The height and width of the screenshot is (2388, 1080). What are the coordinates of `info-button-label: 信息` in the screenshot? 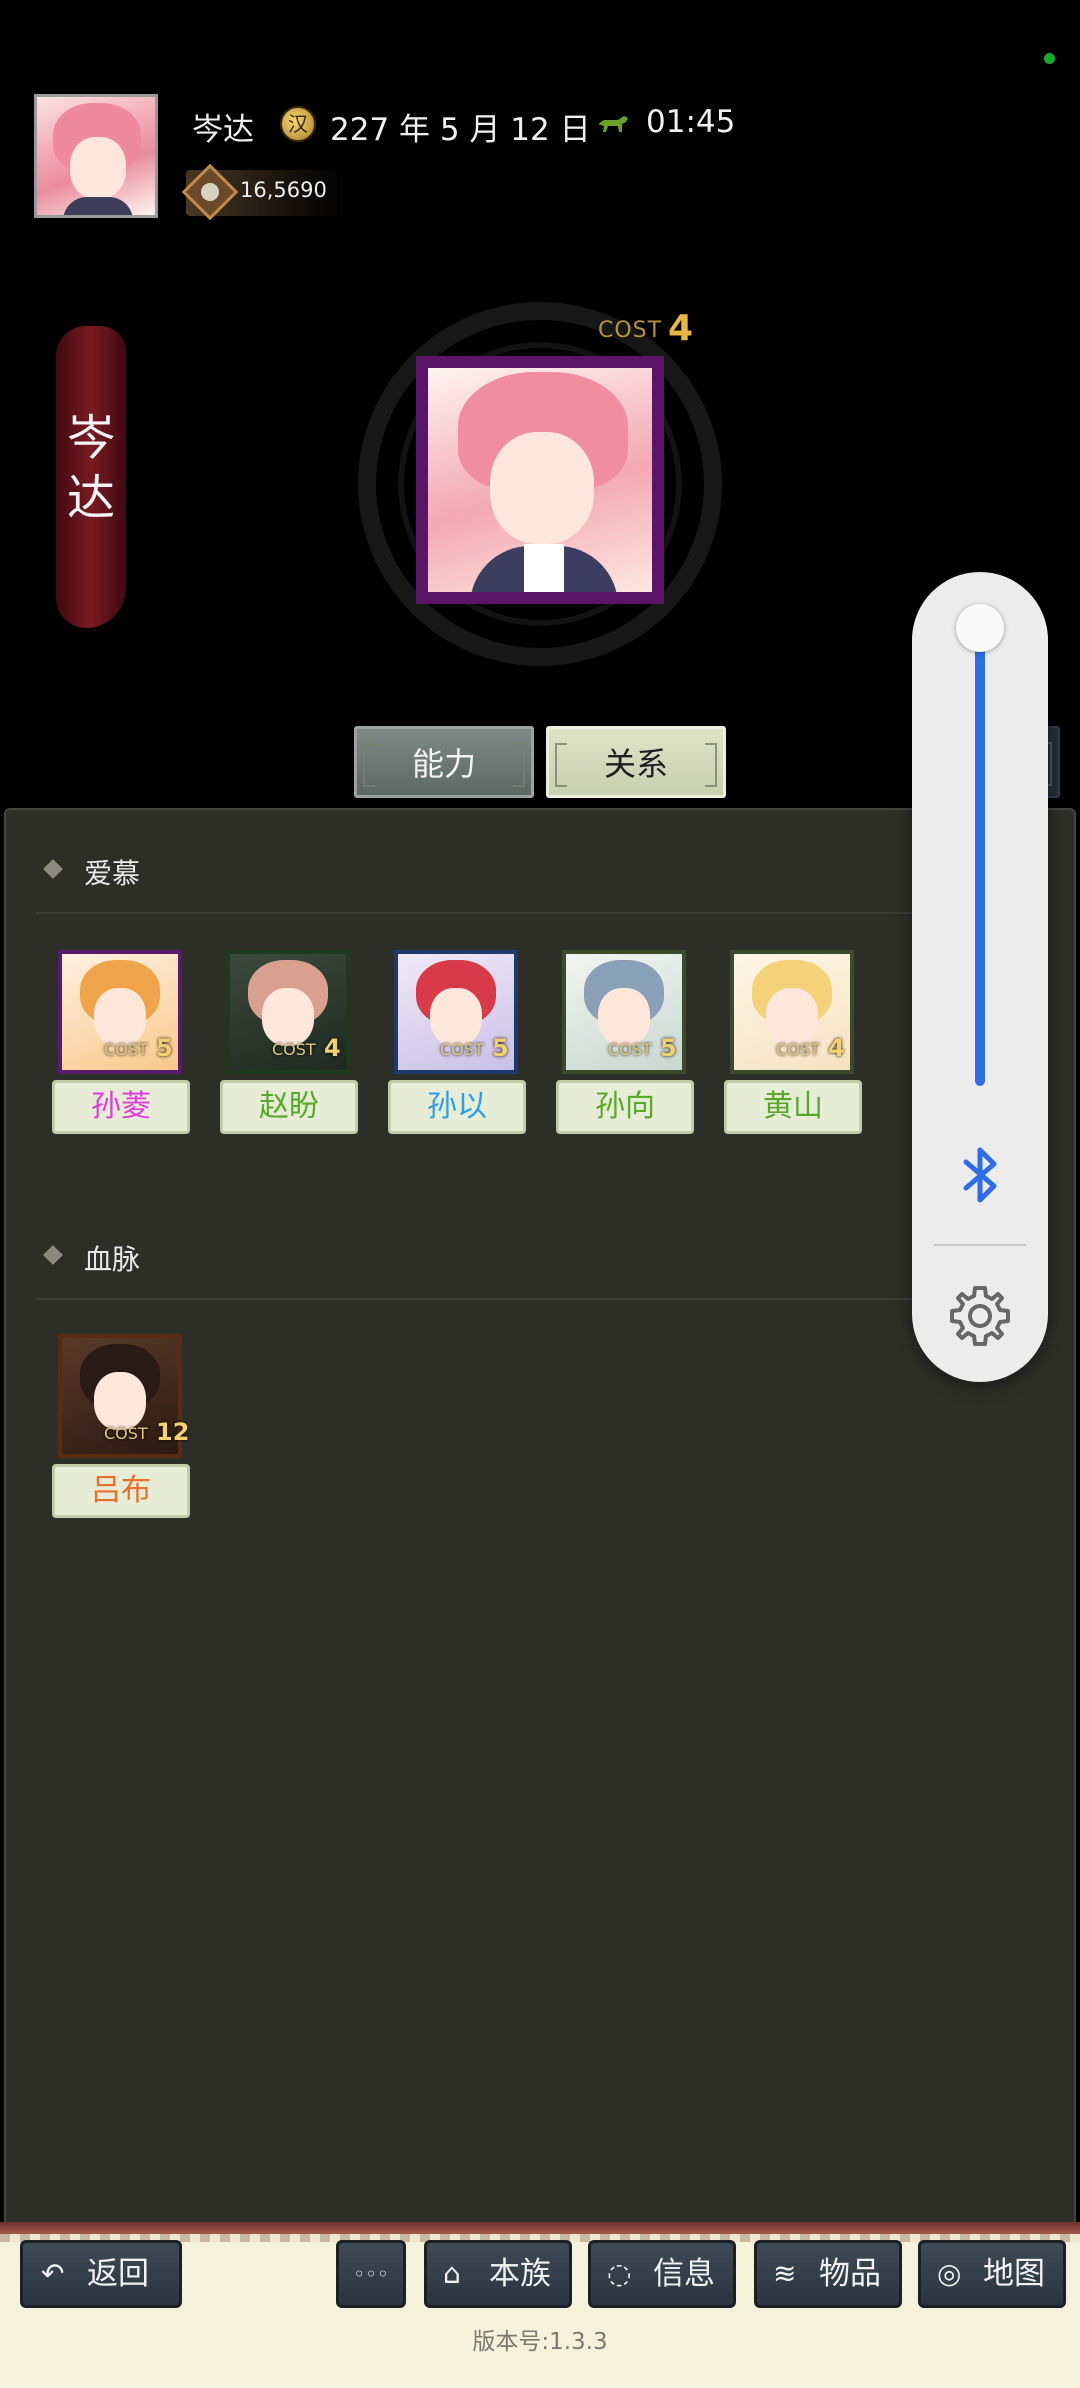 It's located at (684, 2274).